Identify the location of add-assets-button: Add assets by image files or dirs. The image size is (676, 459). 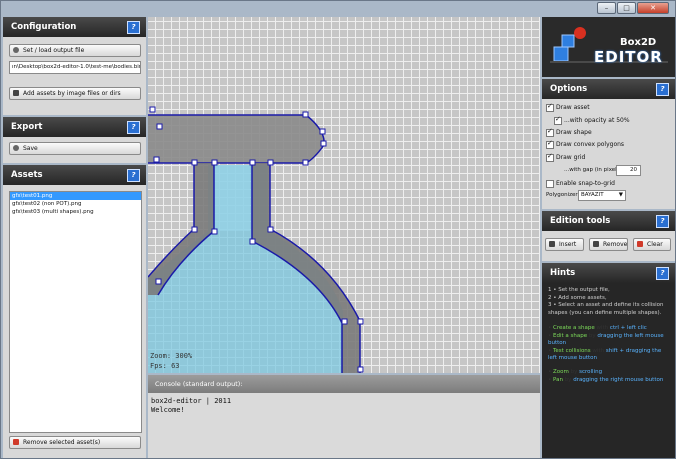
(75, 93).